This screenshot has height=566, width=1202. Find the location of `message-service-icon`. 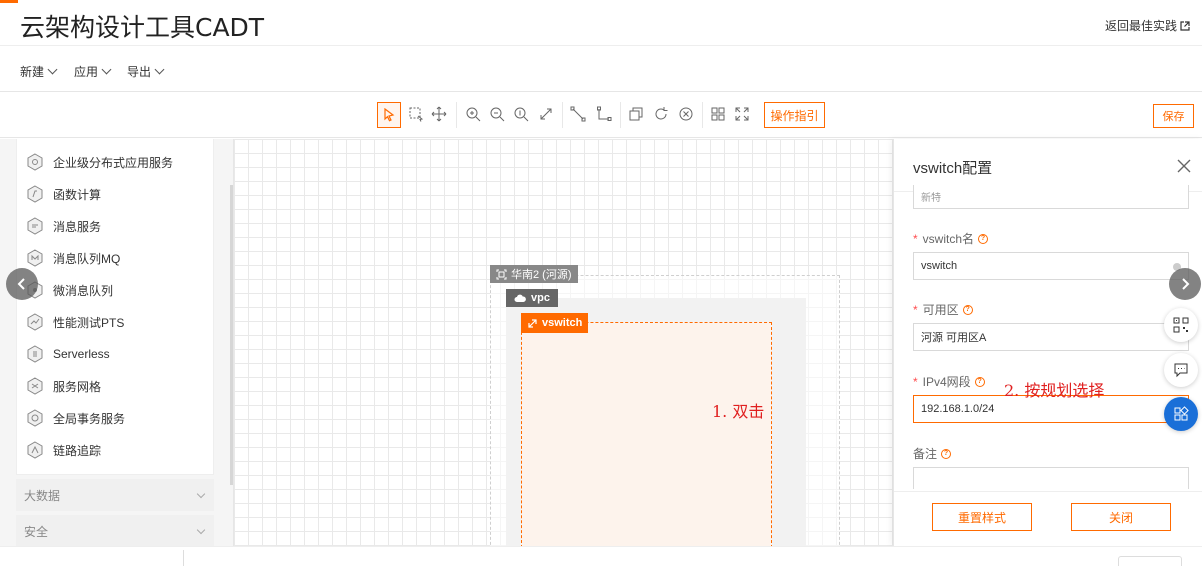

message-service-icon is located at coordinates (35, 226).